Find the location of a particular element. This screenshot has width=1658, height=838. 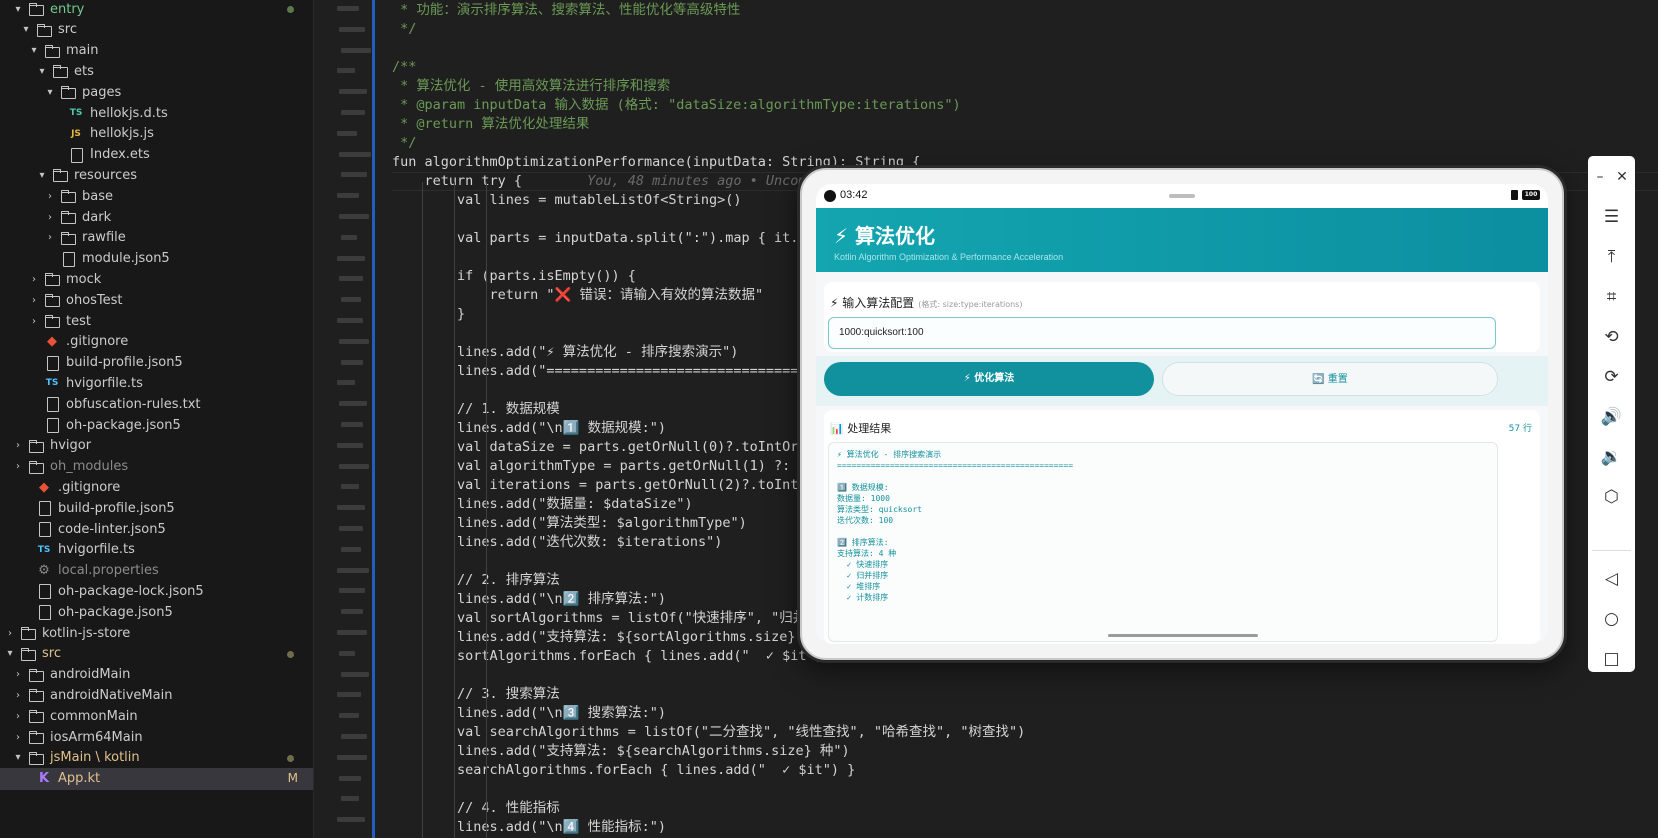

home-button: ○ is located at coordinates (1611, 619).